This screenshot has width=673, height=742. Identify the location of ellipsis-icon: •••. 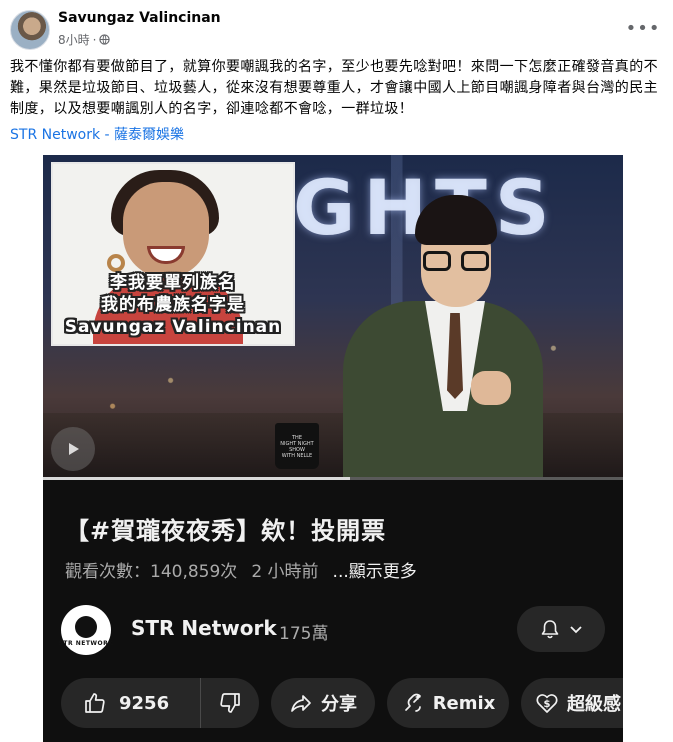
(643, 28).